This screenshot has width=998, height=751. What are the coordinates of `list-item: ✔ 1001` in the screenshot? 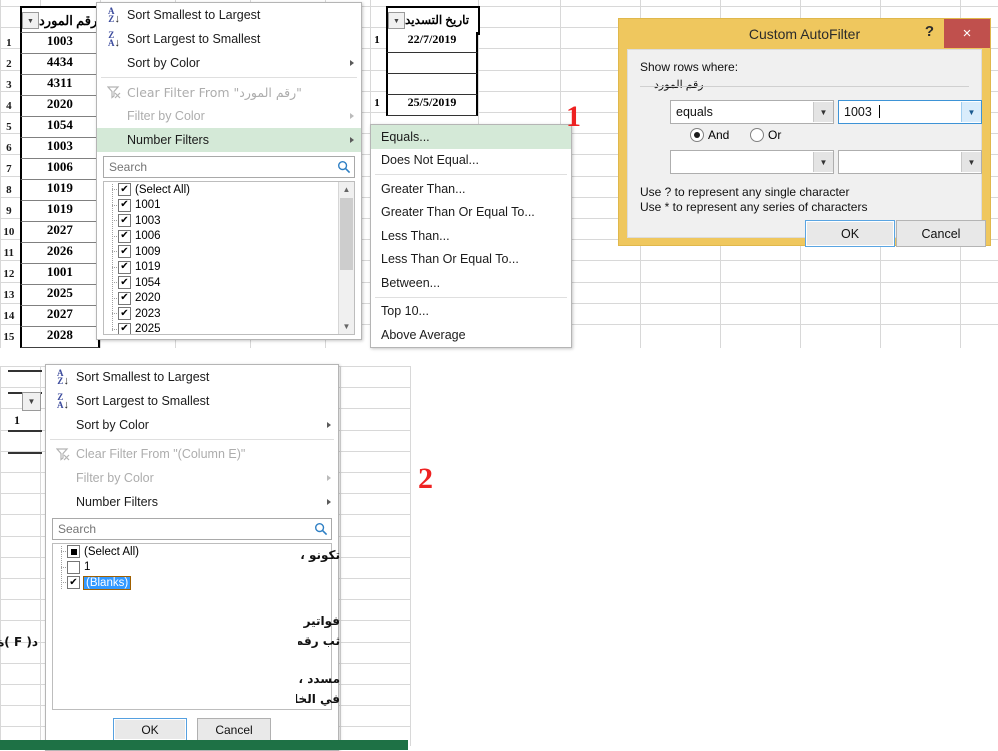 It's located at (229, 206).